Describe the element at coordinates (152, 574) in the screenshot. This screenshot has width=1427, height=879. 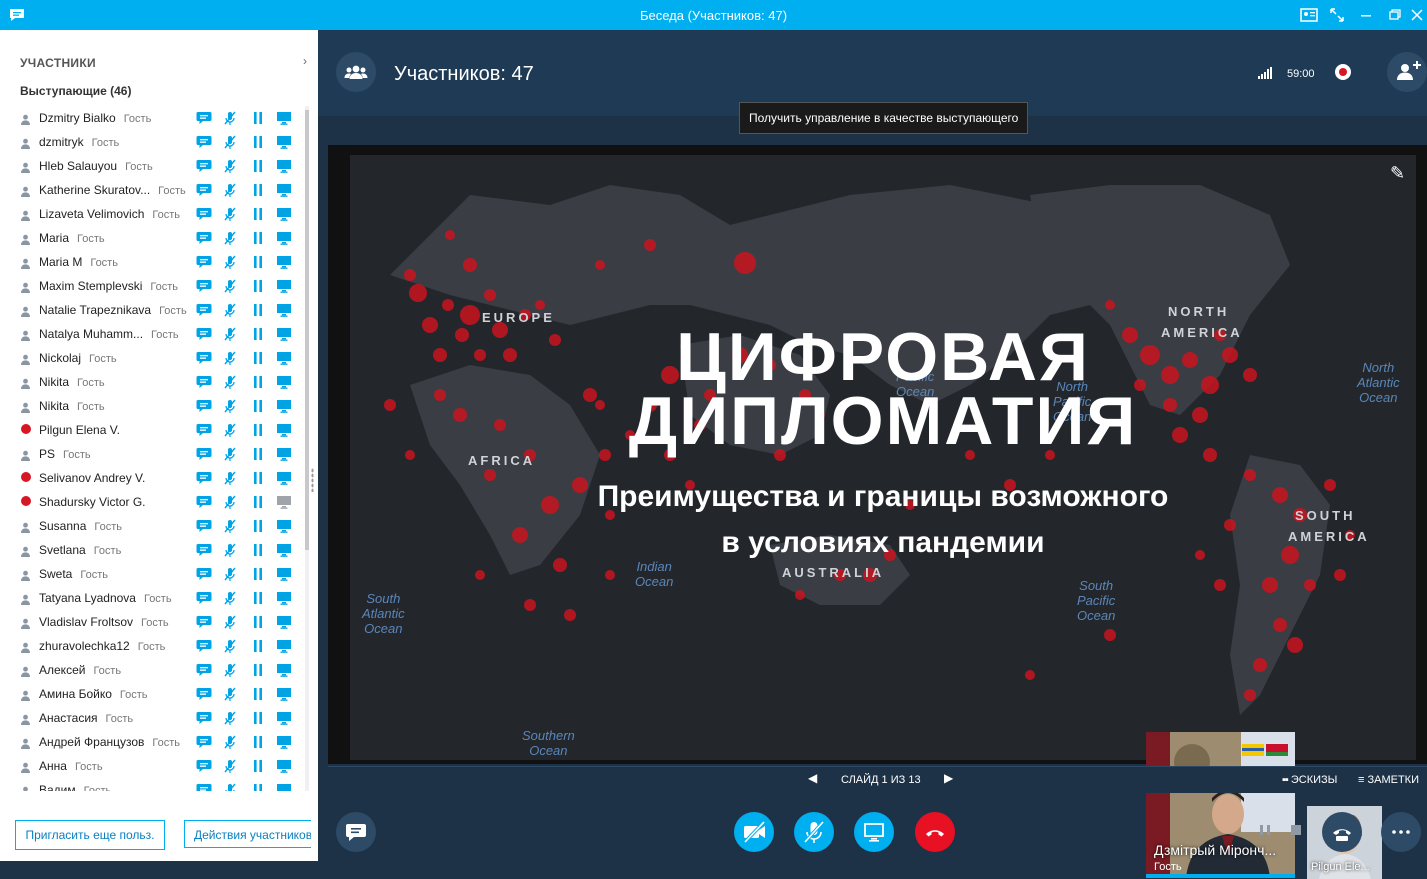
I see `participant-row: Sweta Гость` at that location.